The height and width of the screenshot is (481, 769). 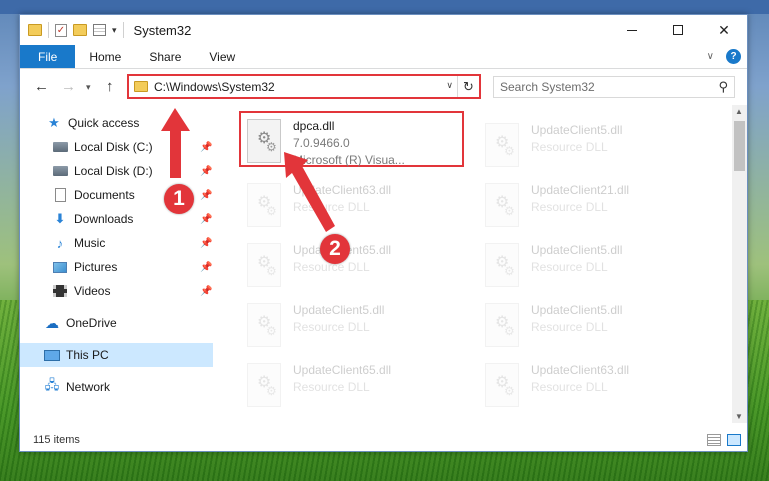 I want to click on desktop-sky, so click(x=384, y=7).